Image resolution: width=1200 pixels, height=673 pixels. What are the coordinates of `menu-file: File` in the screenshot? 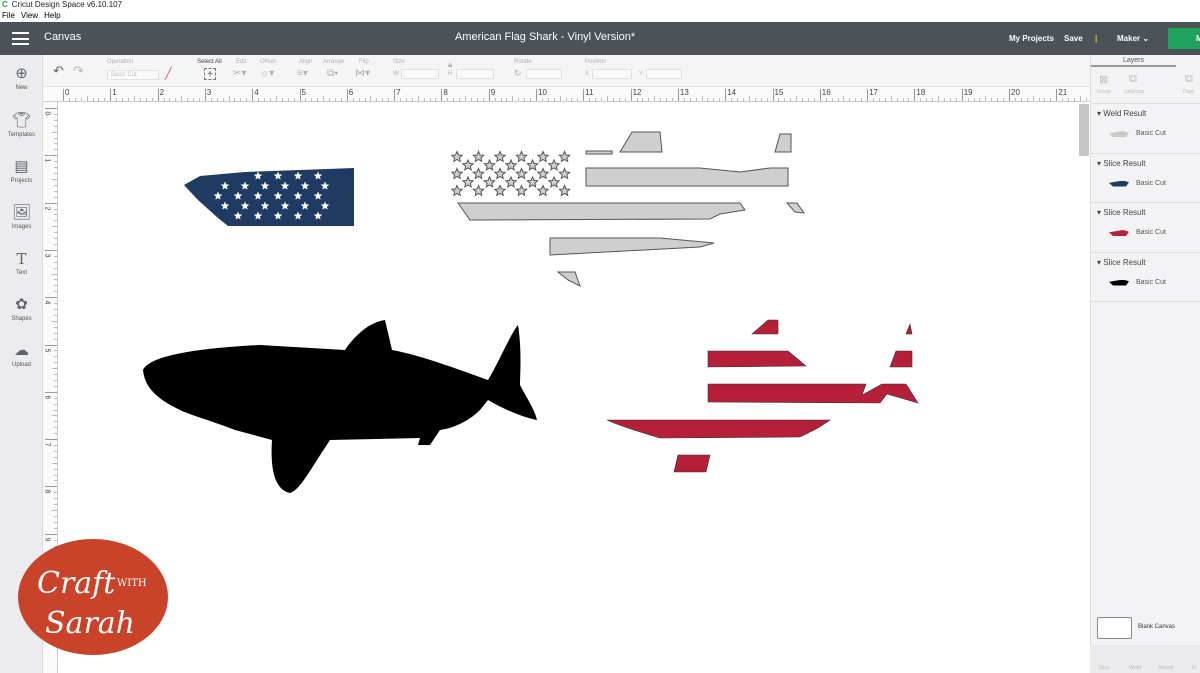 It's located at (8, 15).